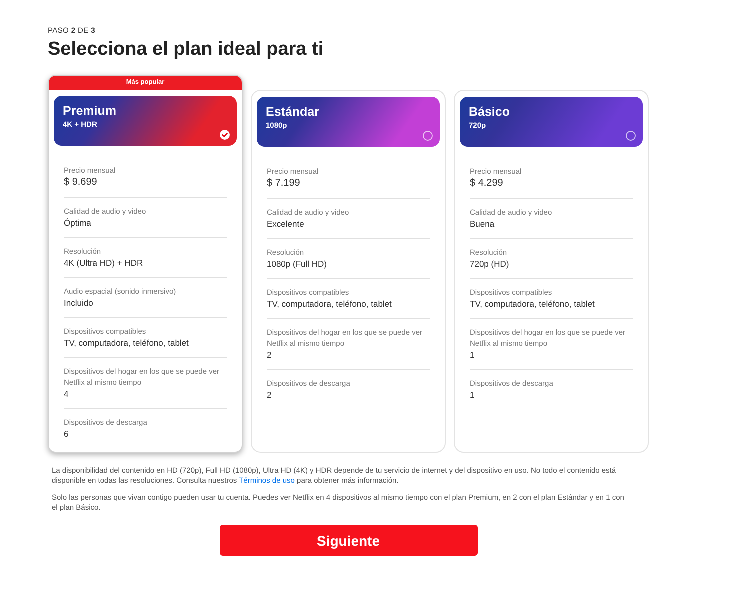 This screenshot has height=616, width=730. I want to click on feature-value: 6, so click(67, 434).